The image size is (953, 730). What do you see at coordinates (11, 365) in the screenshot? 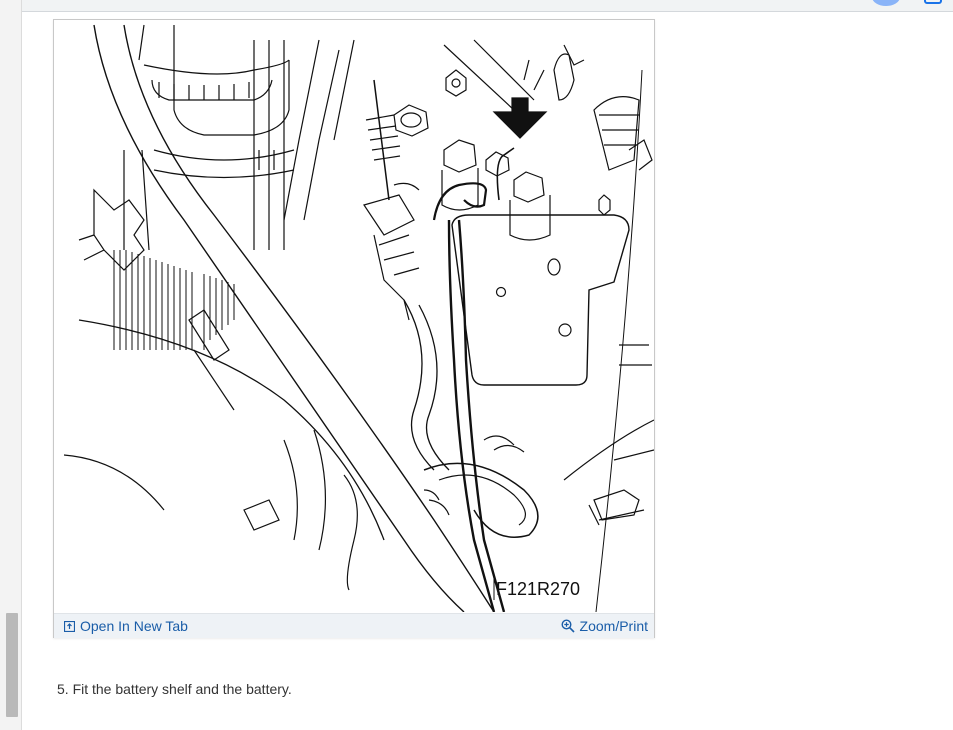
I see `scrollbar-track` at bounding box center [11, 365].